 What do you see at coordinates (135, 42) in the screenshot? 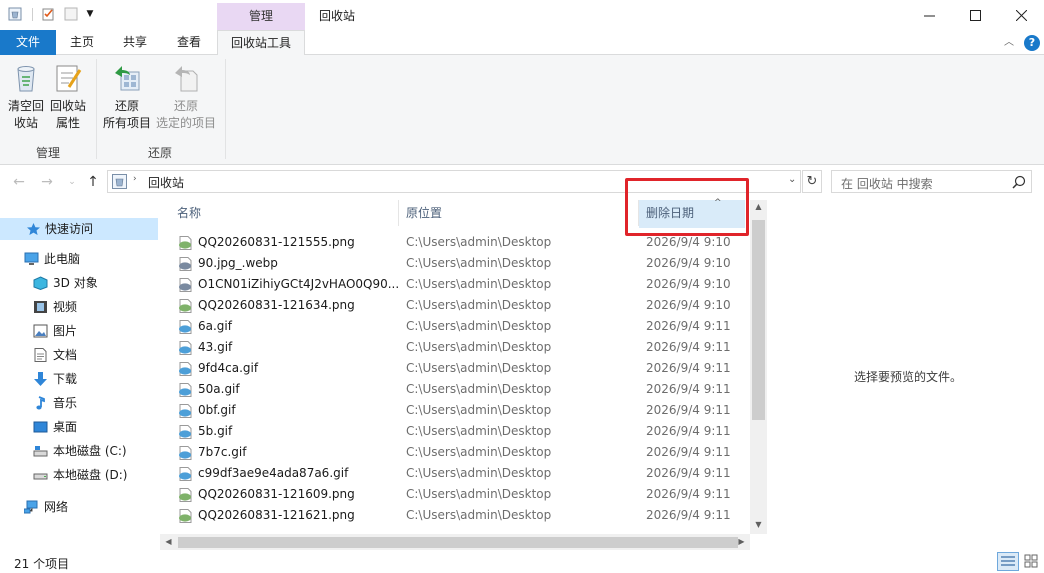
I see `tab-share: 共享` at bounding box center [135, 42].